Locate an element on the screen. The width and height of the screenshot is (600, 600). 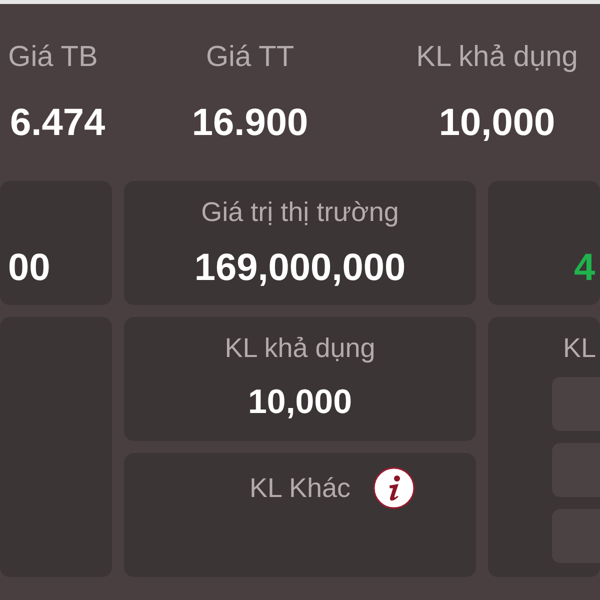
stat-label: Giá trị thị trường is located at coordinates (300, 212).